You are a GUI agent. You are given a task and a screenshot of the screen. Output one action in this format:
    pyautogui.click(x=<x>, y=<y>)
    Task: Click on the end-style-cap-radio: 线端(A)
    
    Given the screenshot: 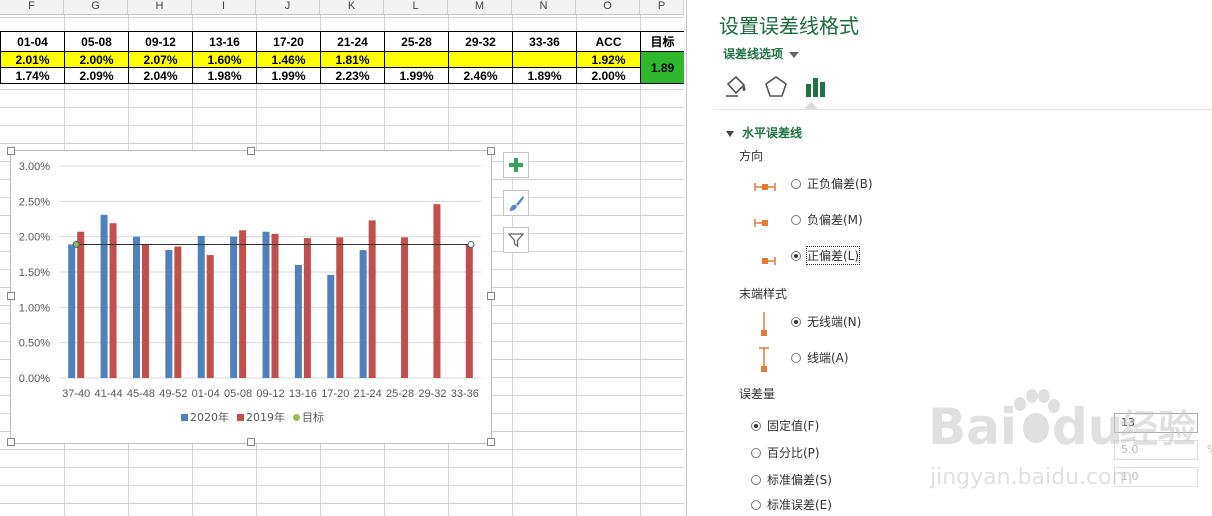 What is the action you would take?
    pyautogui.click(x=820, y=357)
    